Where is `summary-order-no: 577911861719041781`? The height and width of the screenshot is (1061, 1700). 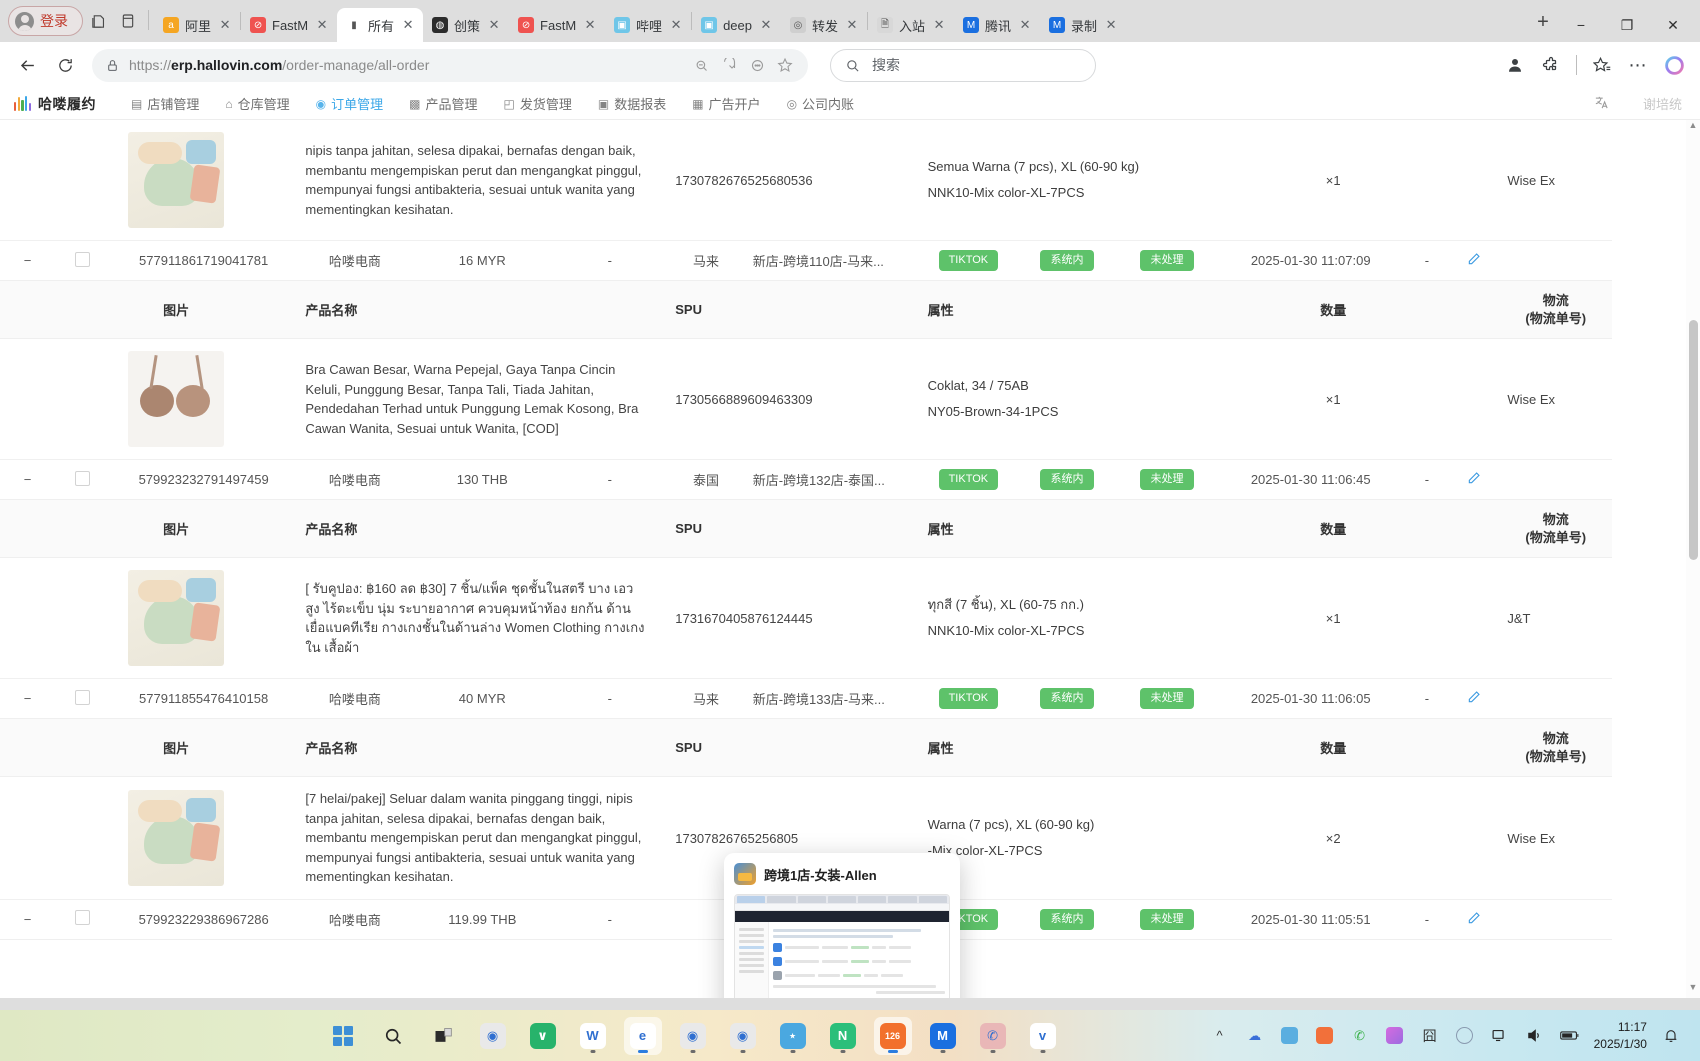
summary-order-no: 577911861719041781 is located at coordinates (203, 260).